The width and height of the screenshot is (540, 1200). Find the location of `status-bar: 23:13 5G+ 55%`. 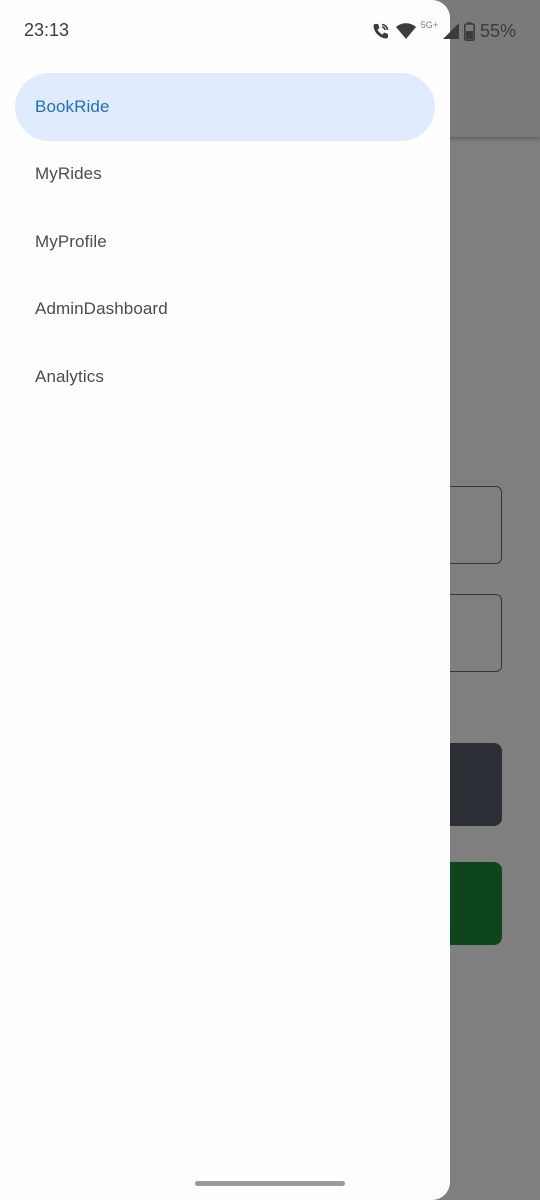

status-bar: 23:13 5G+ 55% is located at coordinates (270, 31).